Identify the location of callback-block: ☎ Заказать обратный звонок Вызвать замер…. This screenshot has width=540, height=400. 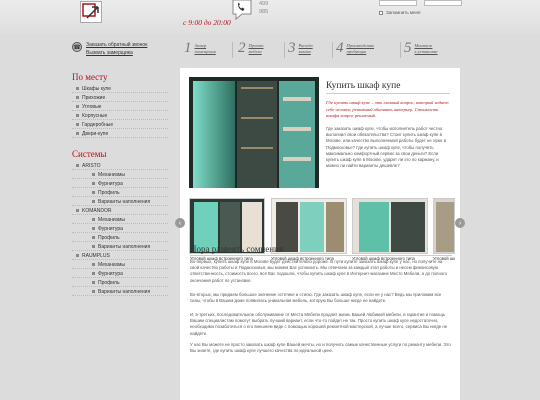
(109, 49).